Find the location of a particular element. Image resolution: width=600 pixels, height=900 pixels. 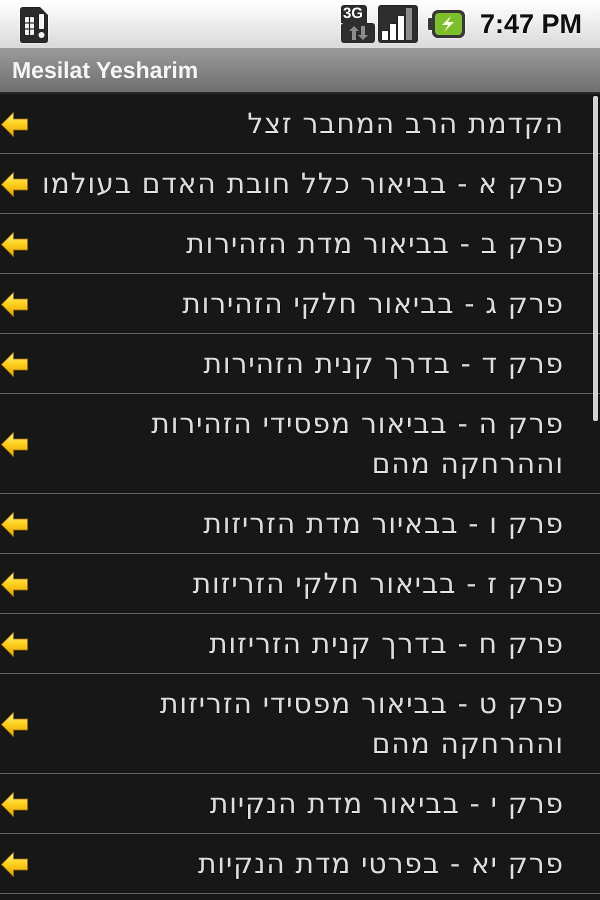

sim-card-alert-icon is located at coordinates (34, 25).